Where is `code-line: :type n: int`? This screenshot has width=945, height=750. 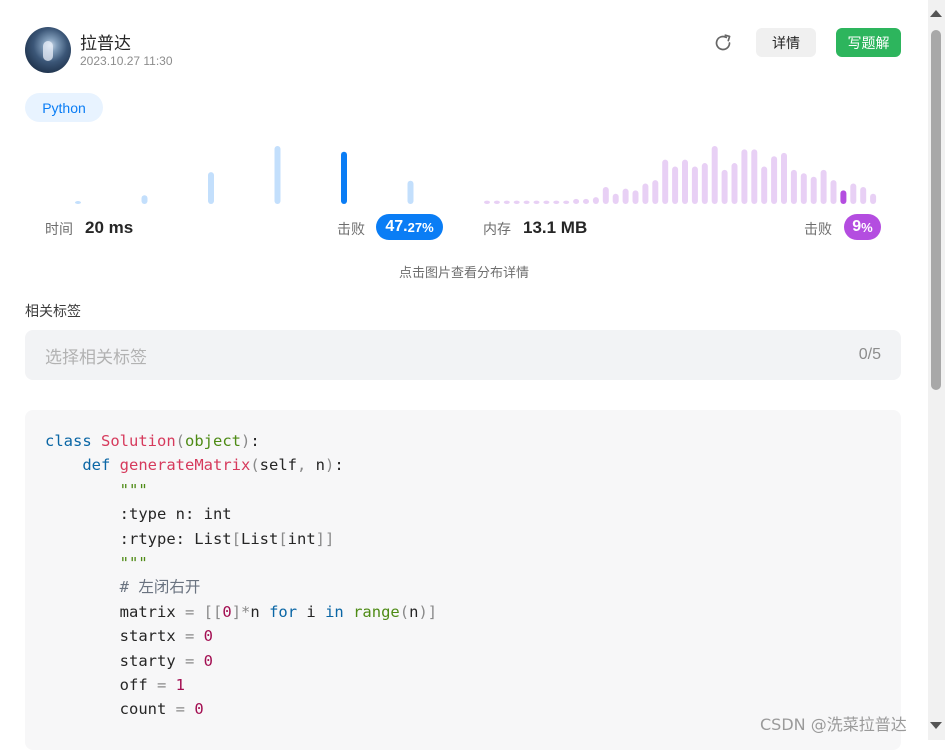
code-line: :type n: int is located at coordinates (138, 514).